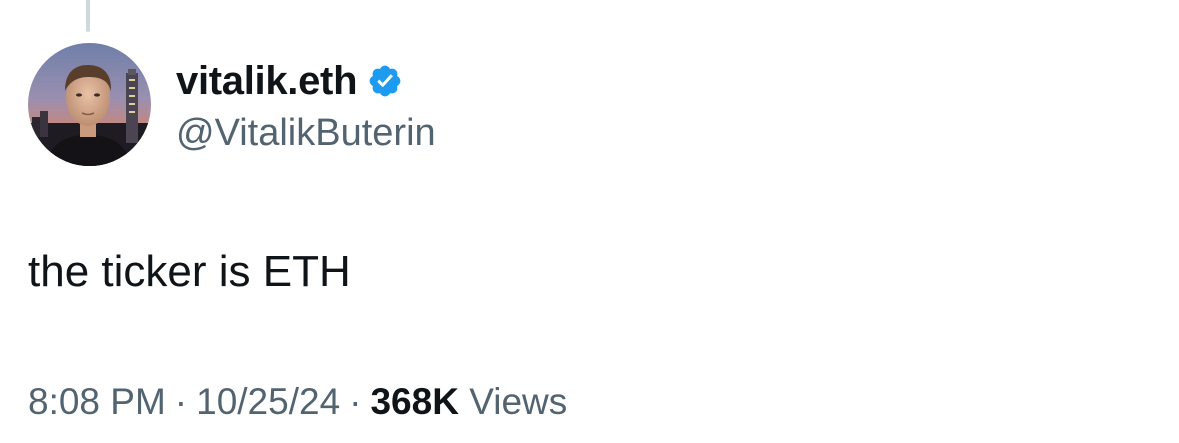  Describe the element at coordinates (518, 401) in the screenshot. I see `views-label: Views` at that location.